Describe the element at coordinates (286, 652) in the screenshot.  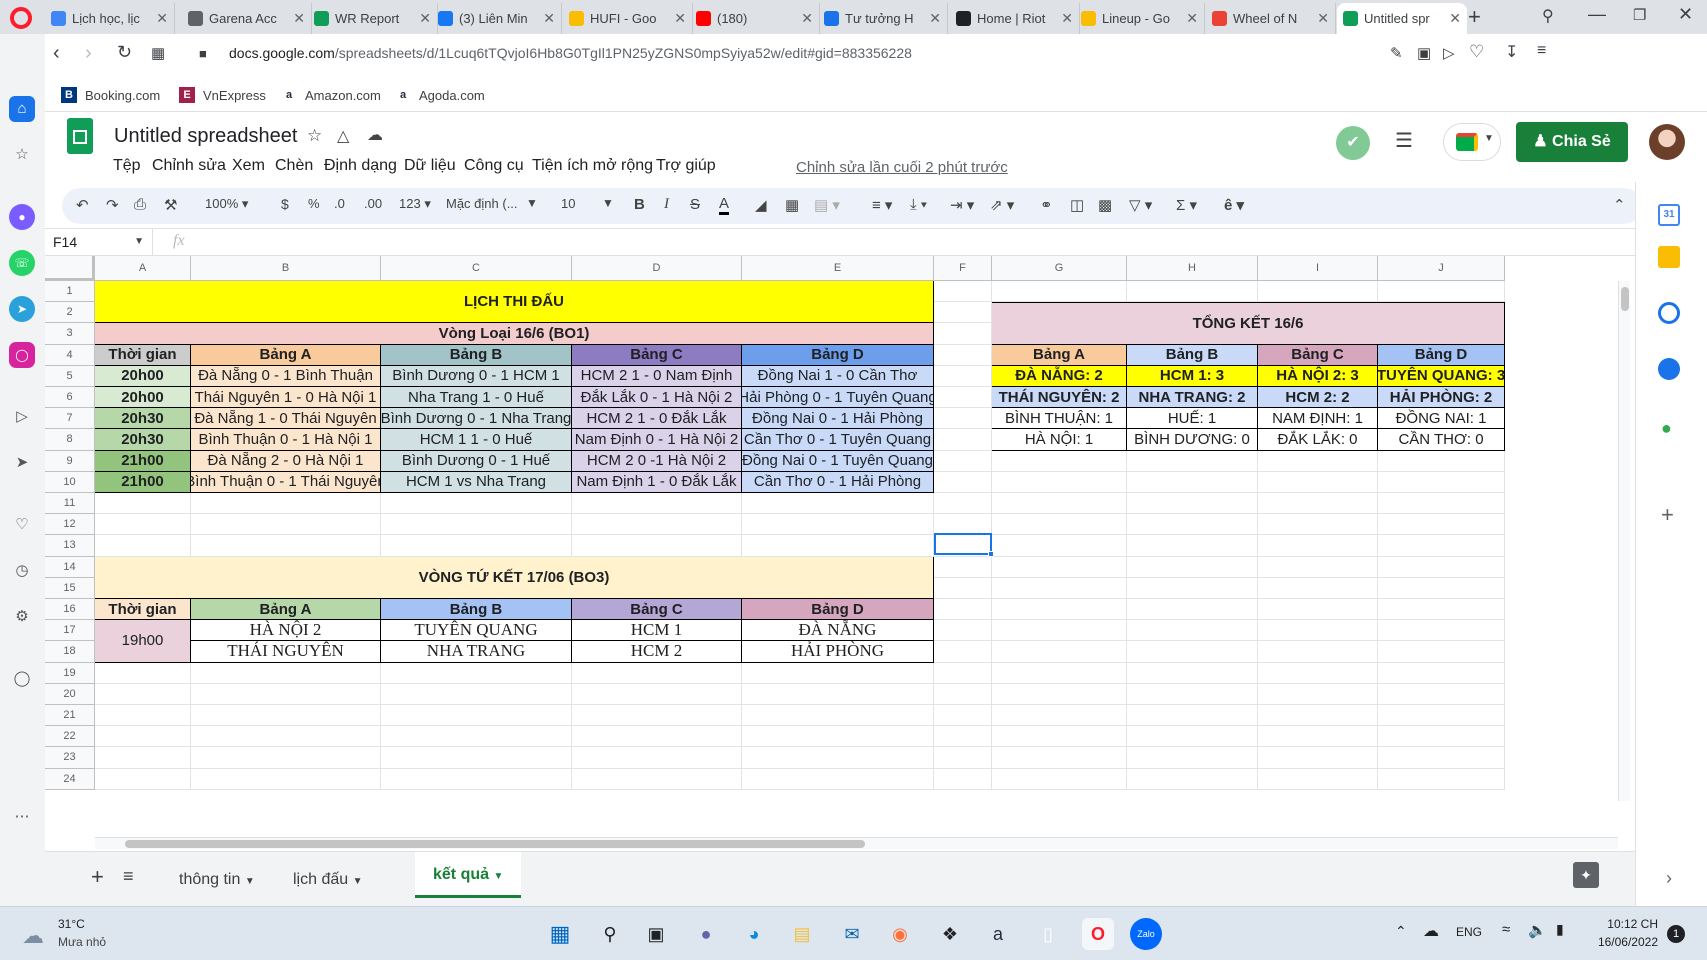
I see `quarterfinal-team: THÁI NGUYÊN` at that location.